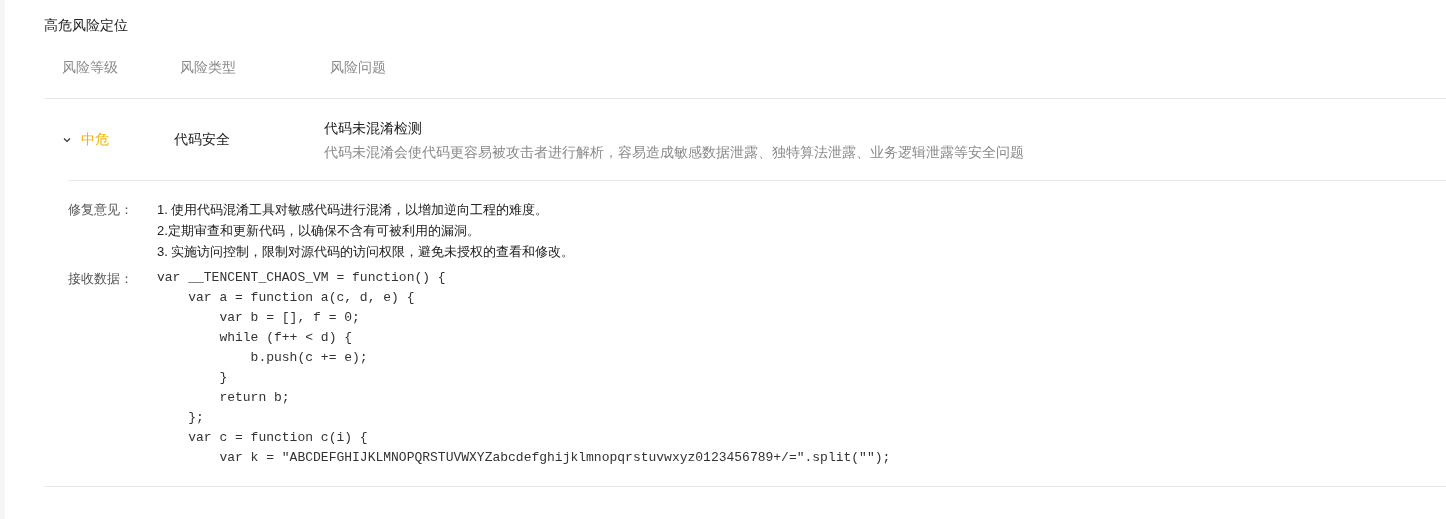 The width and height of the screenshot is (1446, 519). What do you see at coordinates (301, 278) in the screenshot?
I see `code-line: var __TENCENT_CHAOS_VM = function() {` at bounding box center [301, 278].